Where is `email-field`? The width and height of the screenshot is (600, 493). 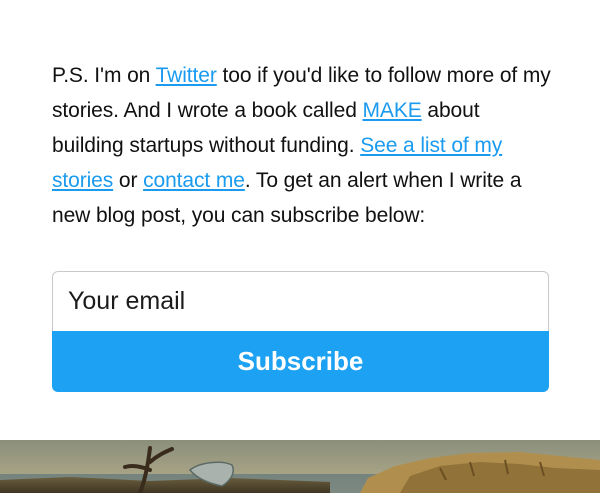
email-field is located at coordinates (300, 301).